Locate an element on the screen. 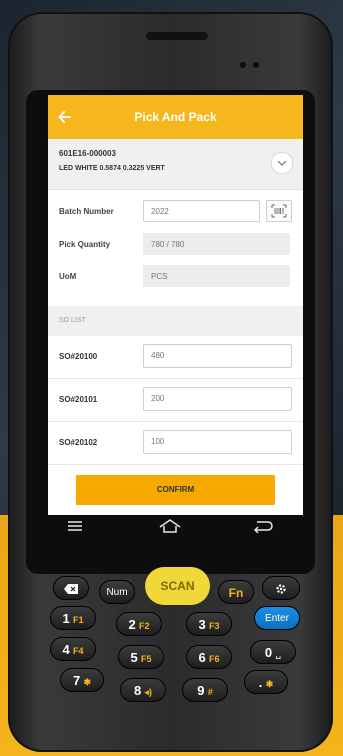 Image resolution: width=343 pixels, height=756 pixels. so-quantity-input: 100 is located at coordinates (217, 442).